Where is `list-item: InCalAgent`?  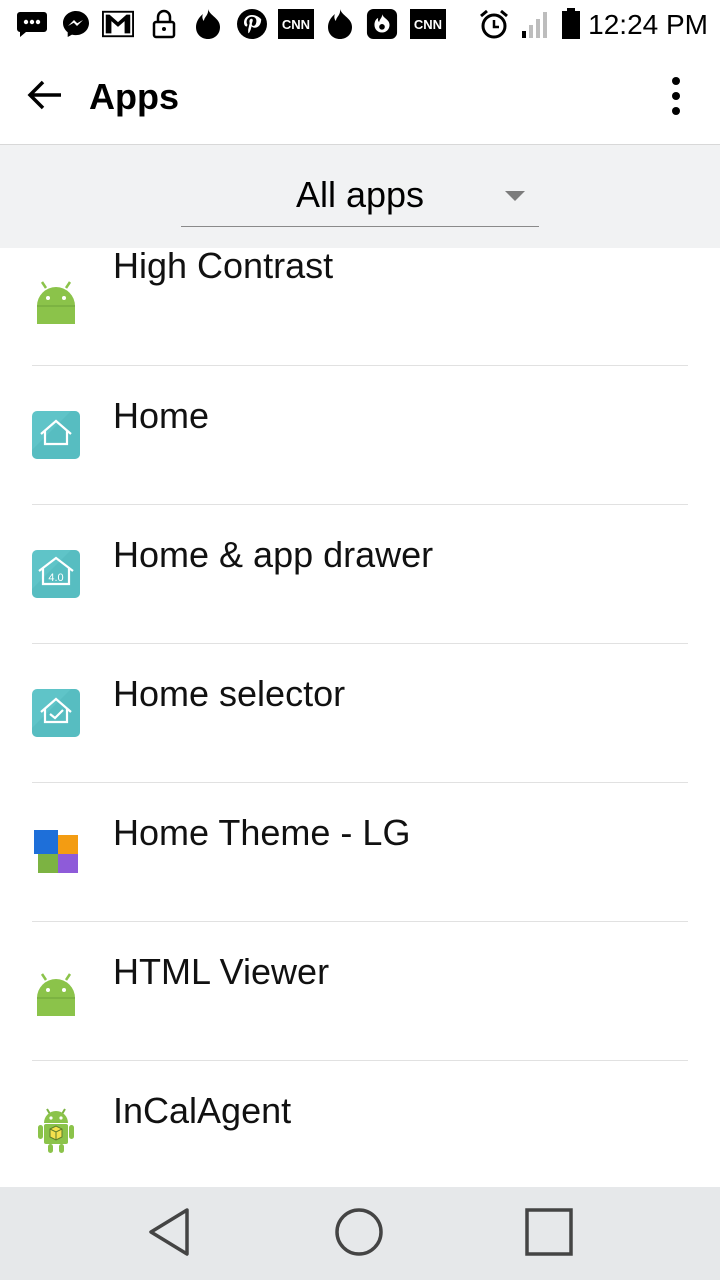 list-item: InCalAgent is located at coordinates (360, 1128).